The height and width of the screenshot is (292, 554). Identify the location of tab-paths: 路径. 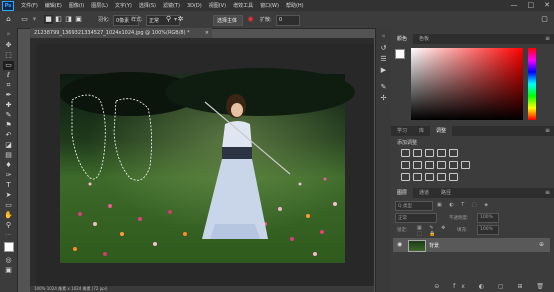
(446, 193).